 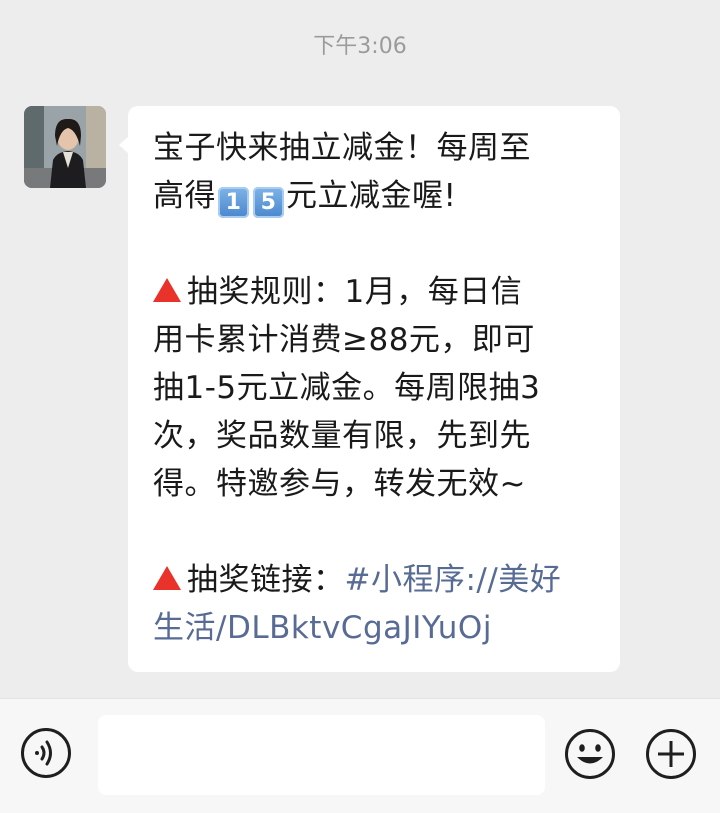 I want to click on avatar-photo, so click(x=65, y=147).